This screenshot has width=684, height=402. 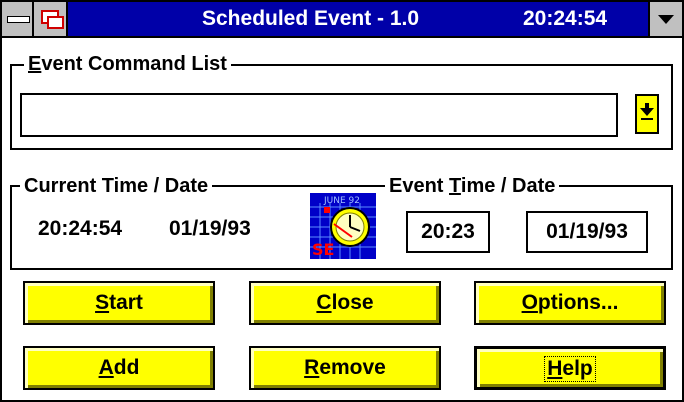 I want to click on down-arrow-icon, so click(x=647, y=112).